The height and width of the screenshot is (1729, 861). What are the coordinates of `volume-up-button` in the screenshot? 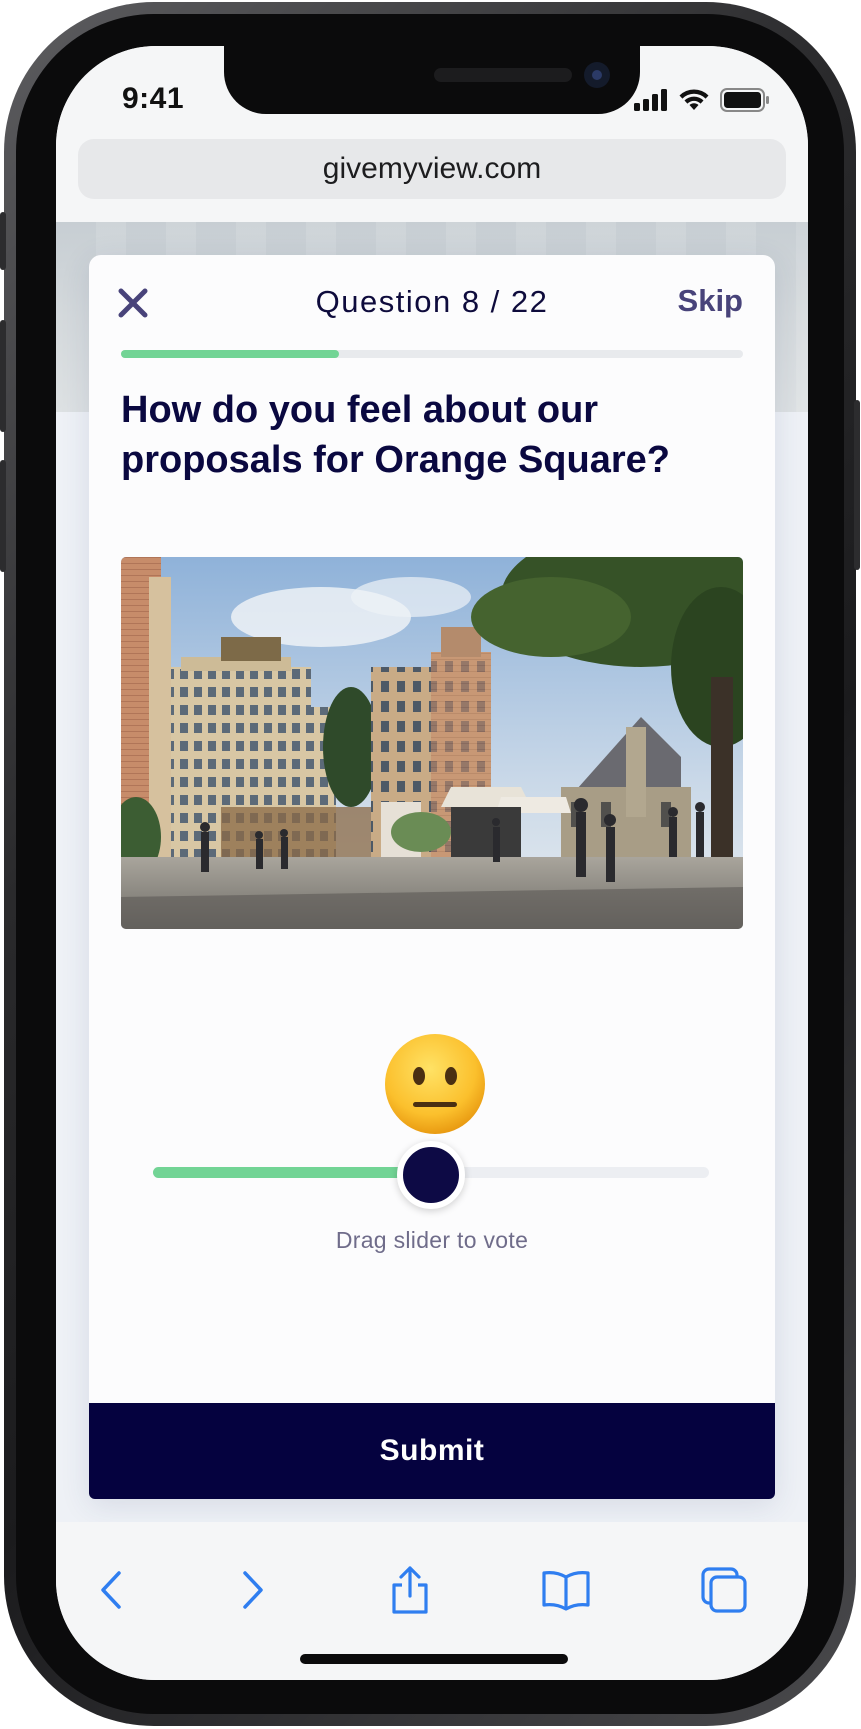 It's located at (3, 376).